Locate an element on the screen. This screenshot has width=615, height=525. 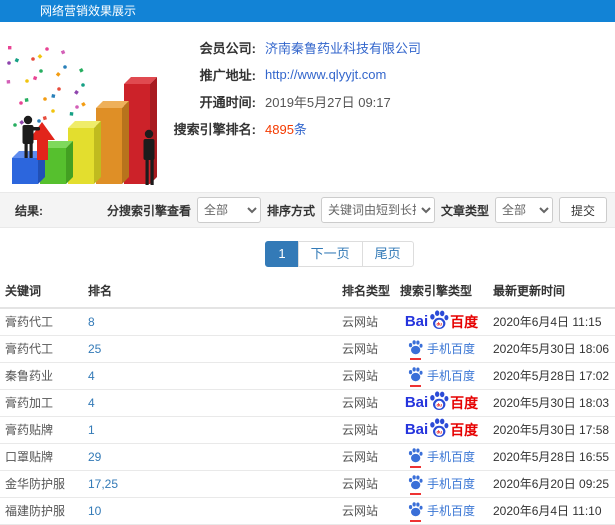
article-type-select: 全部 is located at coordinates (523, 210).